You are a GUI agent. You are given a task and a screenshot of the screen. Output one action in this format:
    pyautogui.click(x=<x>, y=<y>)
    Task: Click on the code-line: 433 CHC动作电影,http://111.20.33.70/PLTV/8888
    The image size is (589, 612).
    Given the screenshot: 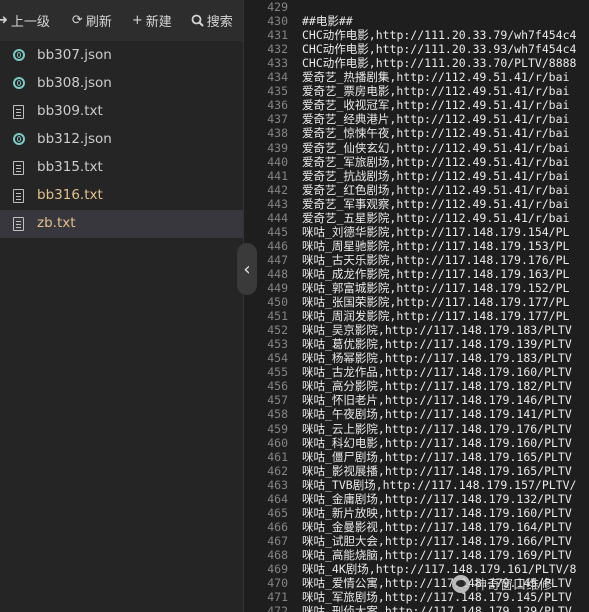 What is the action you would take?
    pyautogui.click(x=416, y=63)
    